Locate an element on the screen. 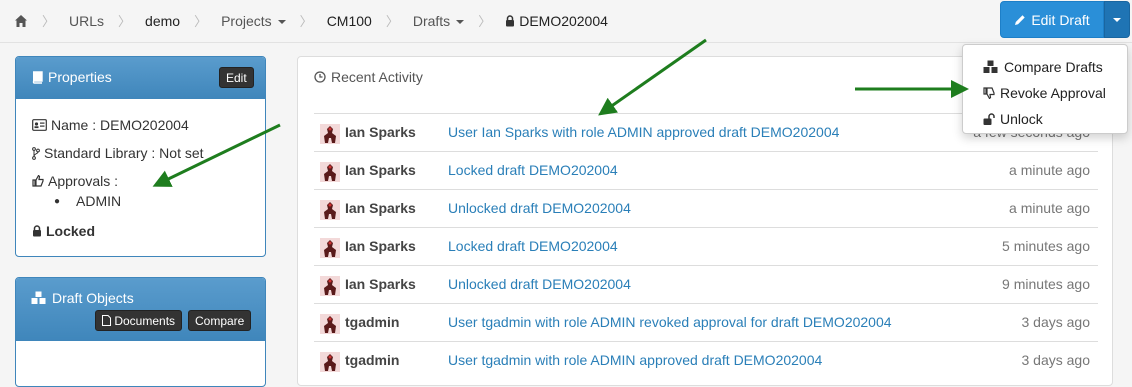 Image resolution: width=1132 pixels, height=387 pixels. edit-draft-dropdown-menu: Compare Drafts Revoke Approval Unlock is located at coordinates (1045, 89).